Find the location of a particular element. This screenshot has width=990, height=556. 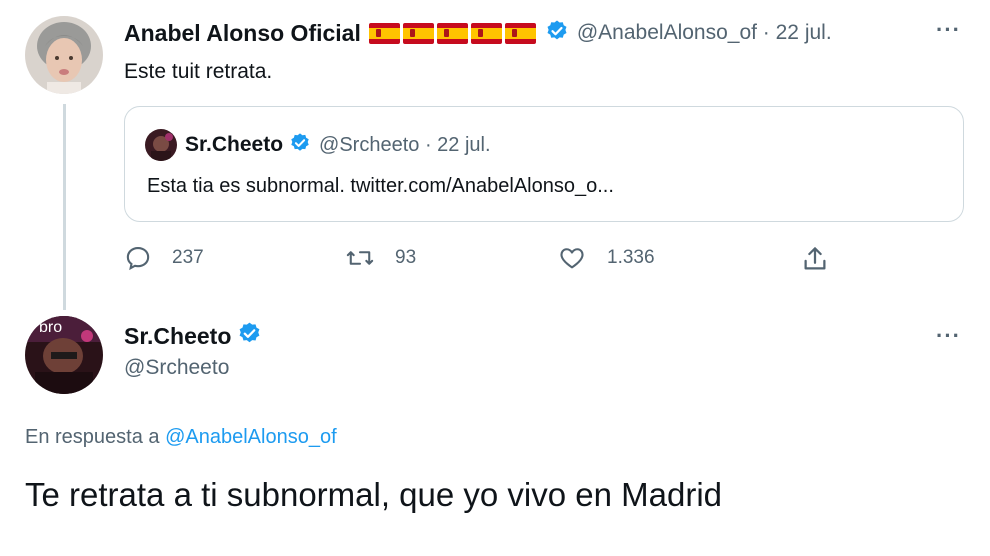

reply-context: En respuesta a @AnabelAlonso_of is located at coordinates (181, 437).